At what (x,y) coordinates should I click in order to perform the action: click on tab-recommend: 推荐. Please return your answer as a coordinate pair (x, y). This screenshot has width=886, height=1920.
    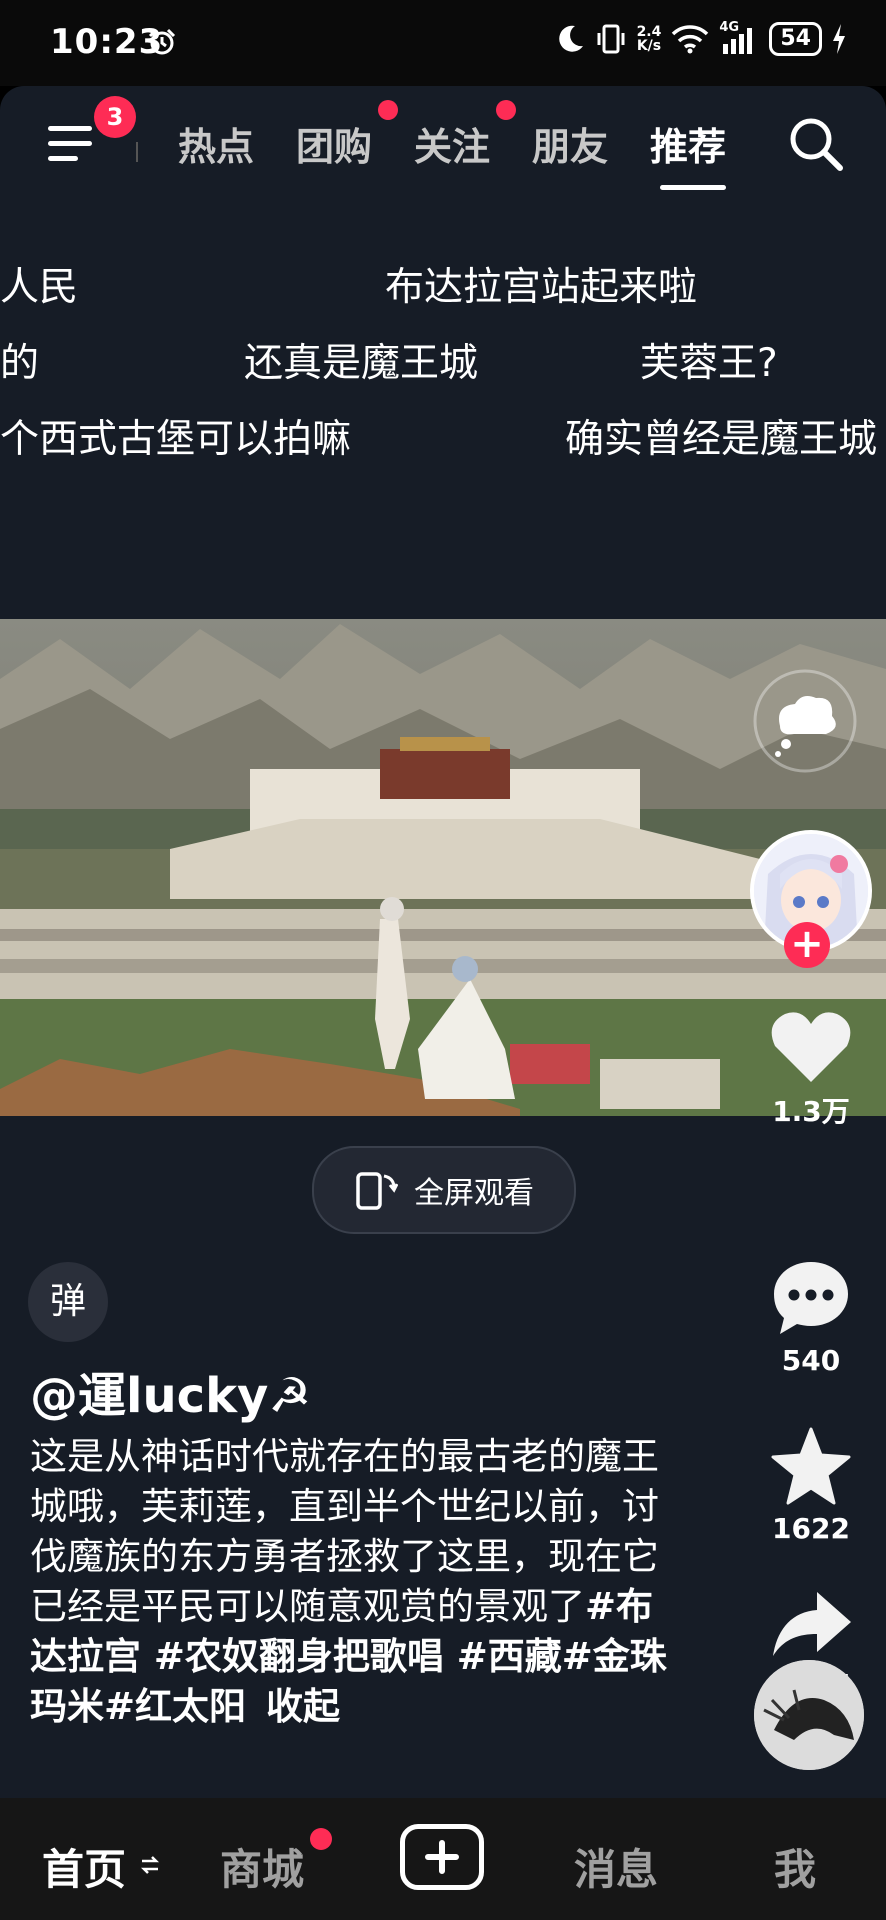
    Looking at the image, I should click on (688, 143).